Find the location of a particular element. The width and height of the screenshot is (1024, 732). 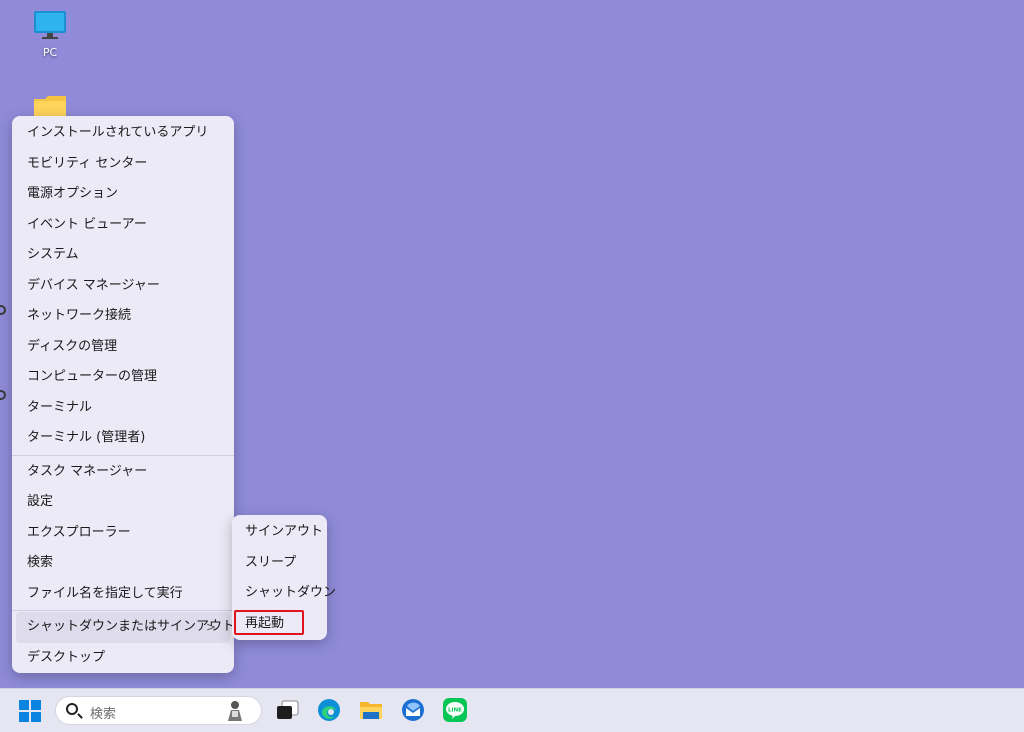

menu-item-desktop: デスクトップ is located at coordinates (123, 658).